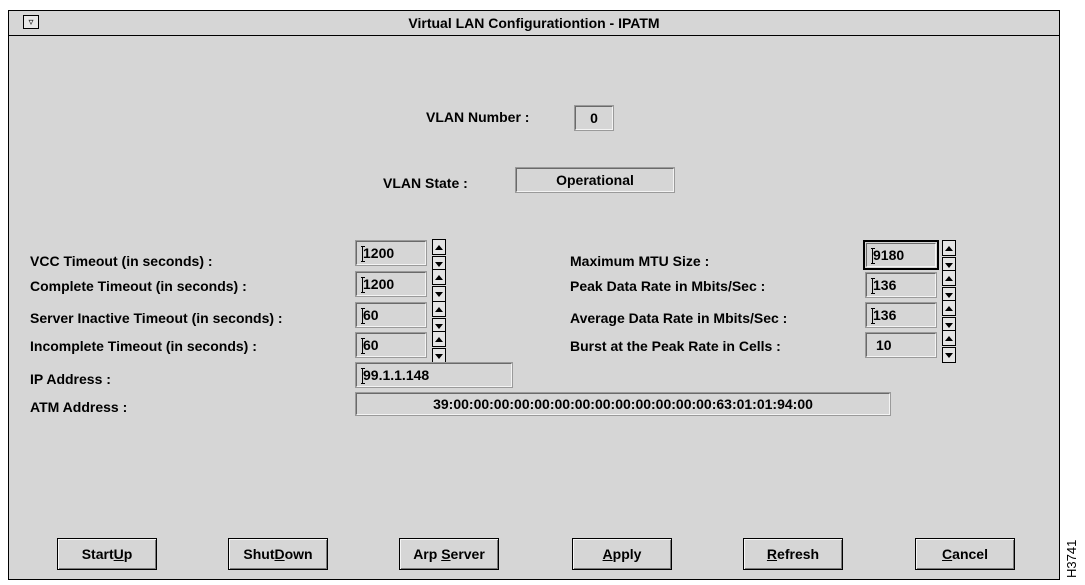 The image size is (1085, 585). Describe the element at coordinates (901, 255) in the screenshot. I see `max-mtu-input: 9180` at that location.